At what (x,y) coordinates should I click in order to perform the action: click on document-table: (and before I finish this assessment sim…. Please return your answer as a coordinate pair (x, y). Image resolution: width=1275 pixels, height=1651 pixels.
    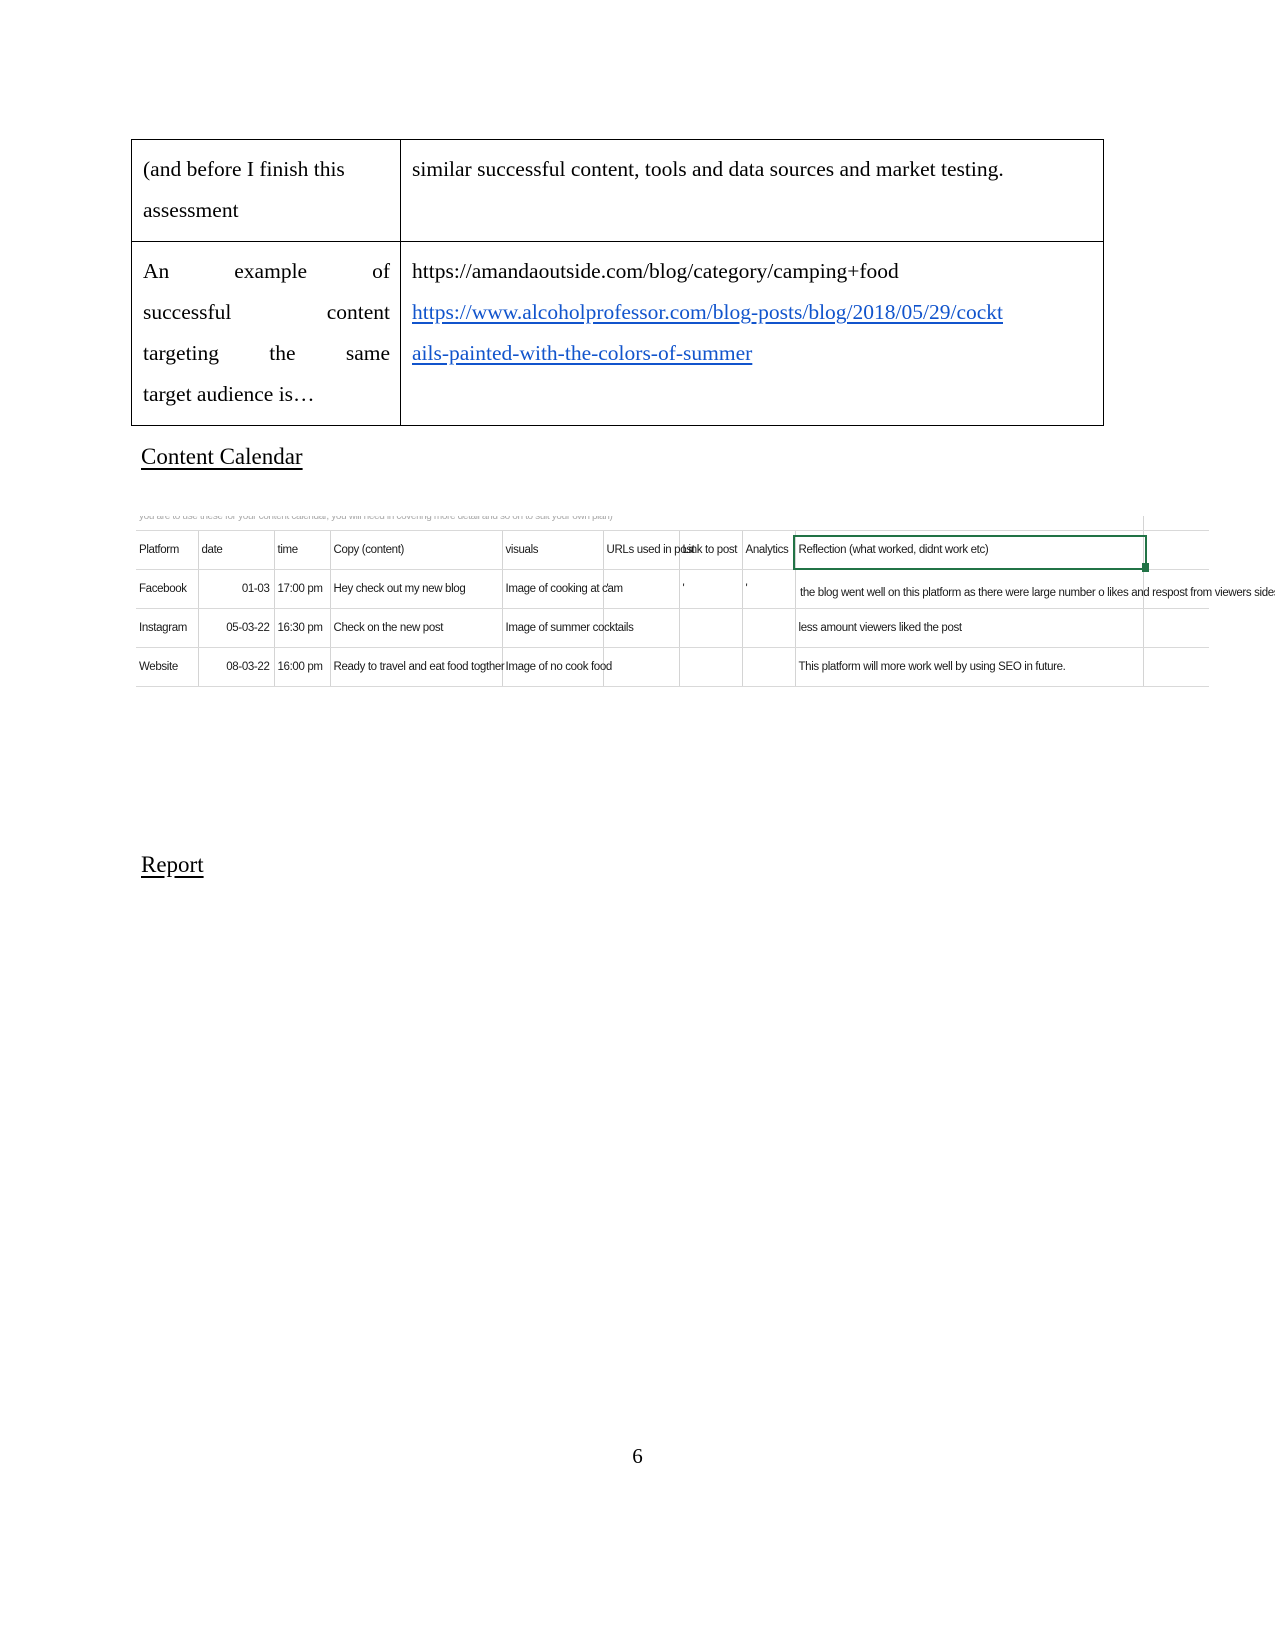
    Looking at the image, I should click on (617, 282).